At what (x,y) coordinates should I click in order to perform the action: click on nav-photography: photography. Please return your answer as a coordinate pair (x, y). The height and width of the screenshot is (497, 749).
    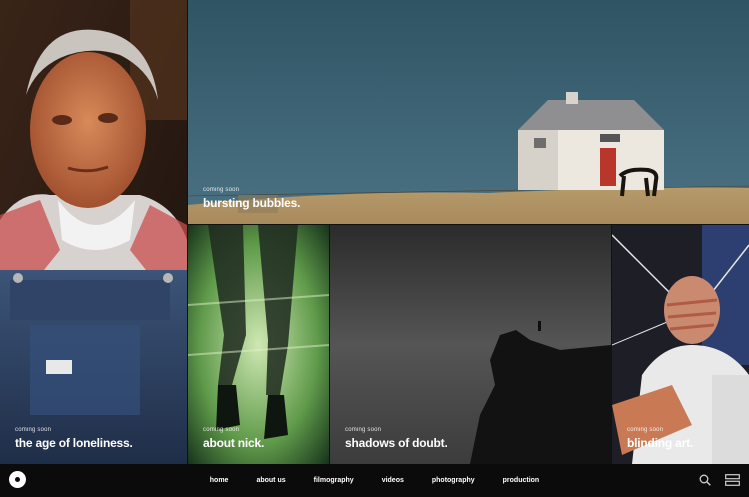
    Looking at the image, I should click on (453, 480).